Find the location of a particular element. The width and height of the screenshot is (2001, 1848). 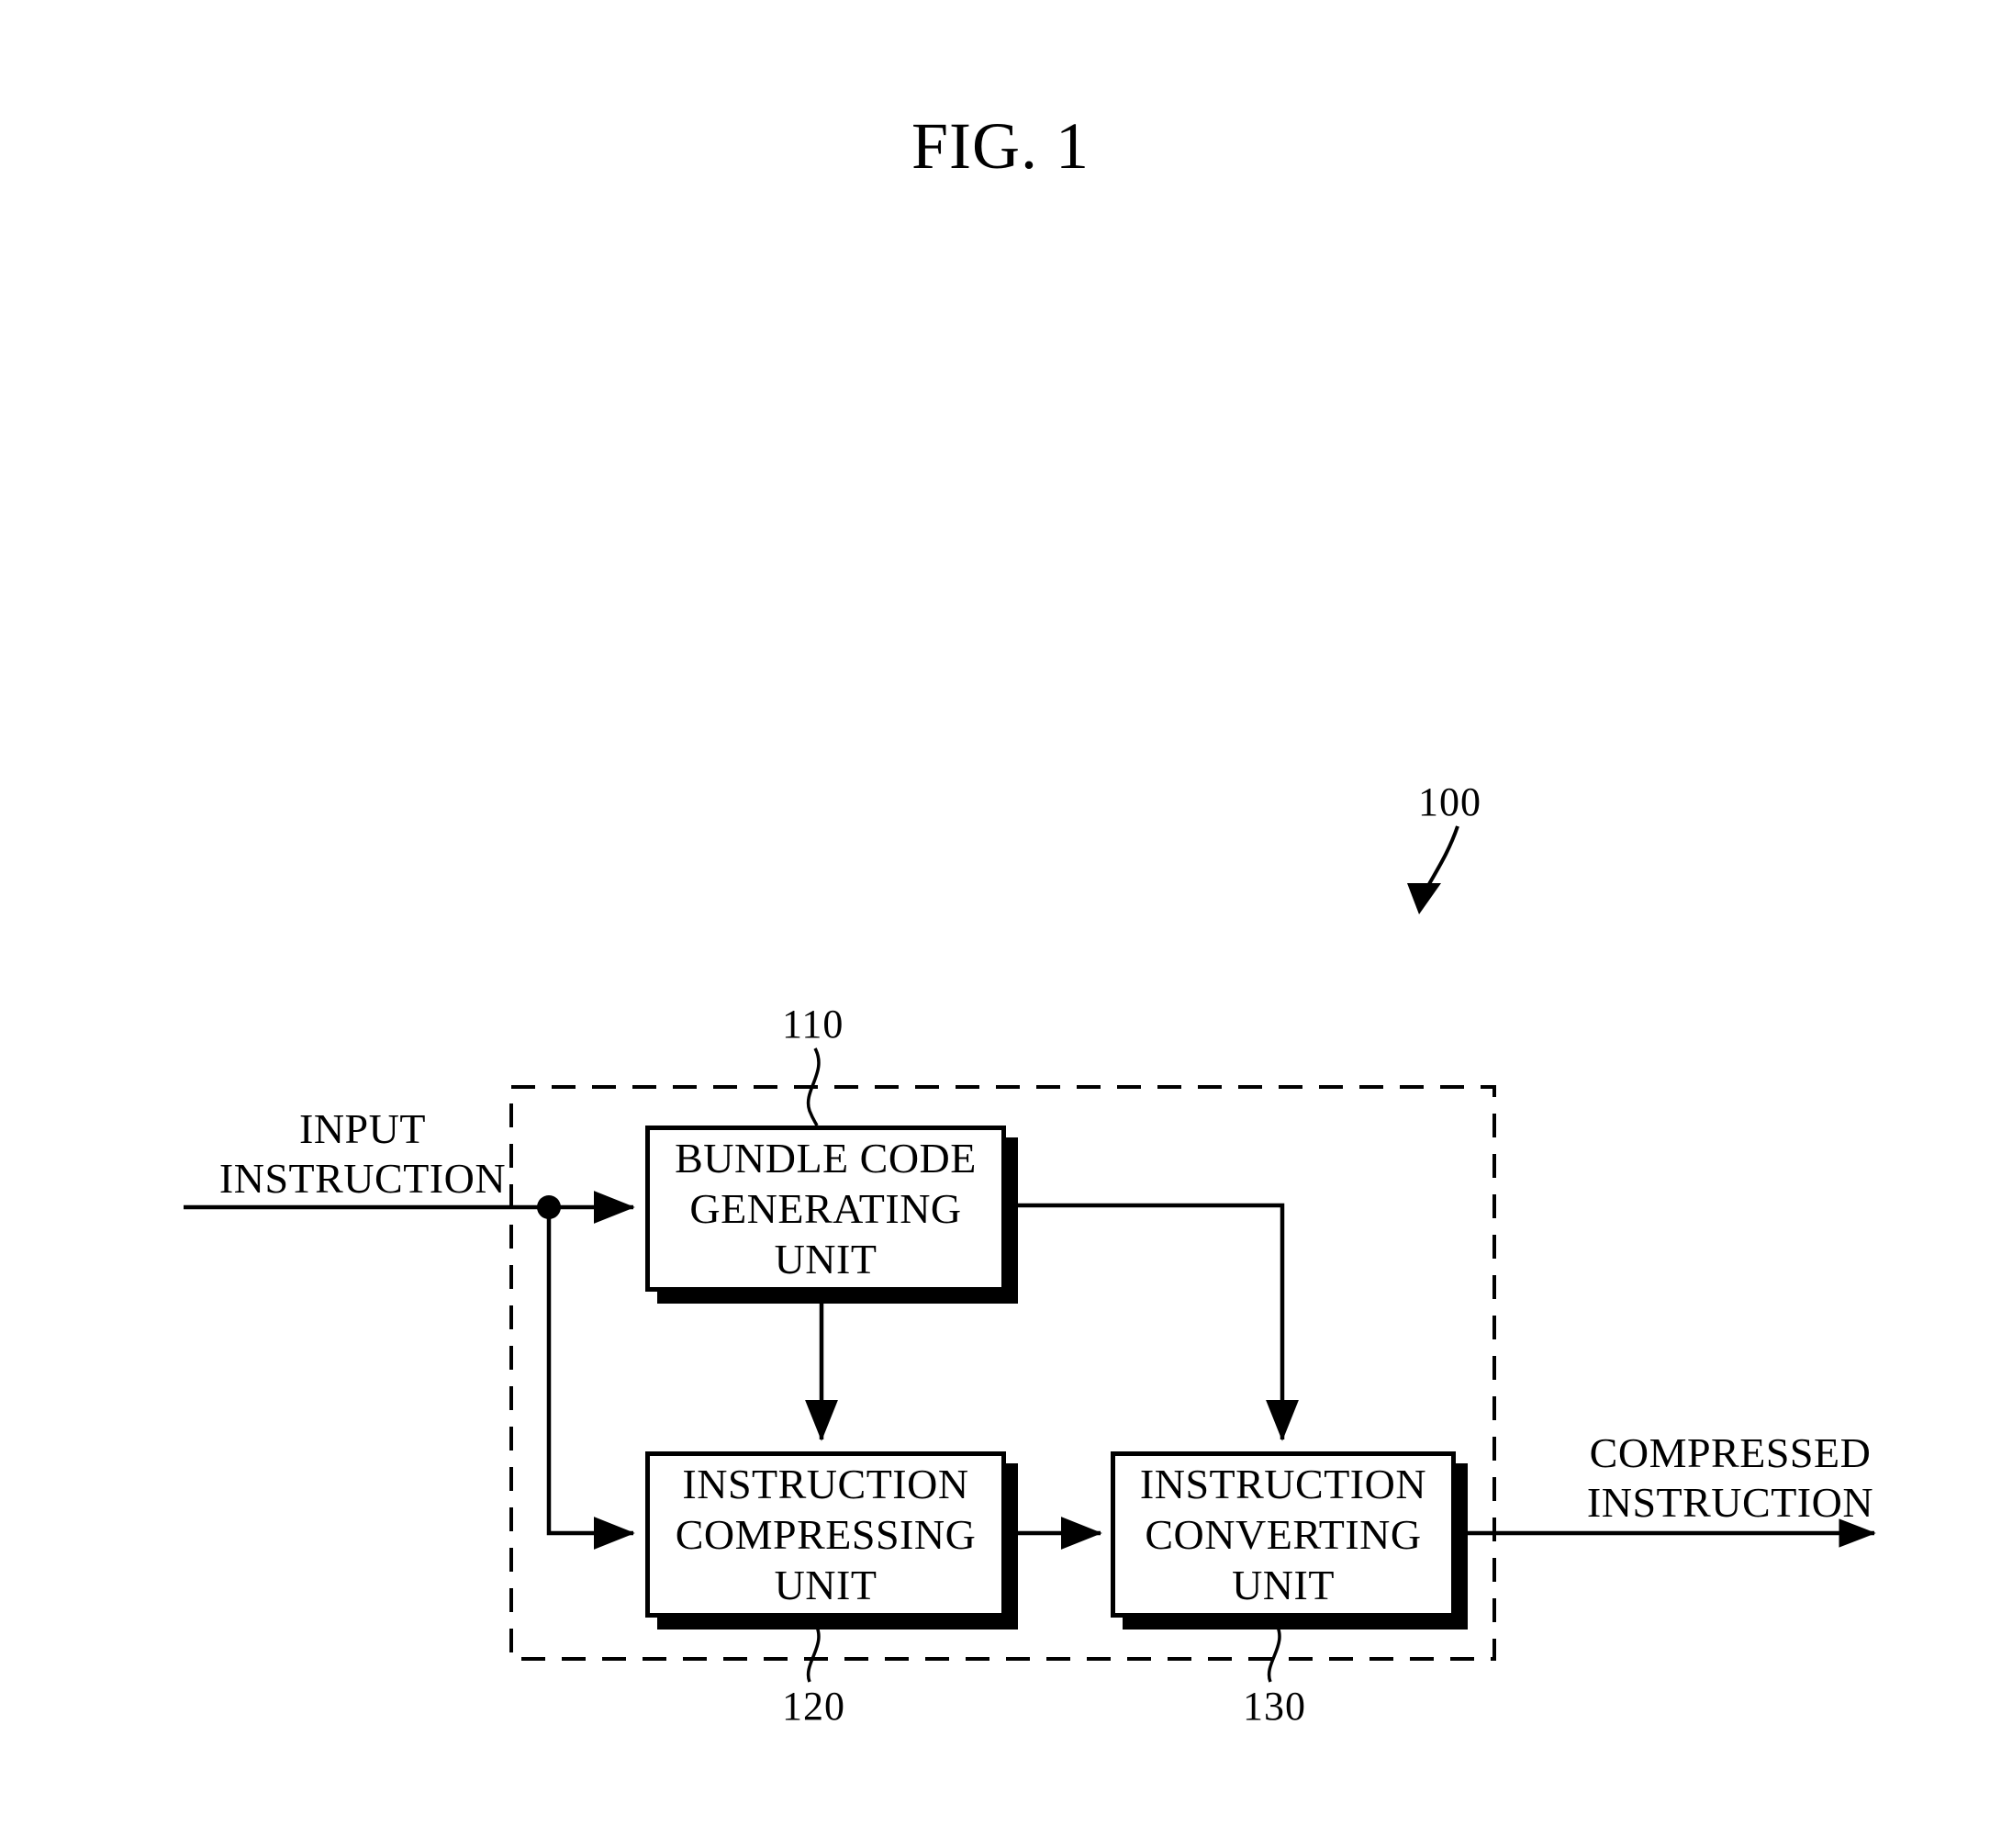

reference-numeral-110: 110 is located at coordinates (813, 1024).